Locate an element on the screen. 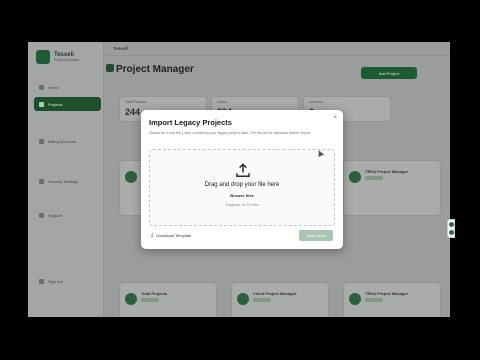 The image size is (480, 360). sidebar-item-billing: Billing Accounts is located at coordinates (67, 141).